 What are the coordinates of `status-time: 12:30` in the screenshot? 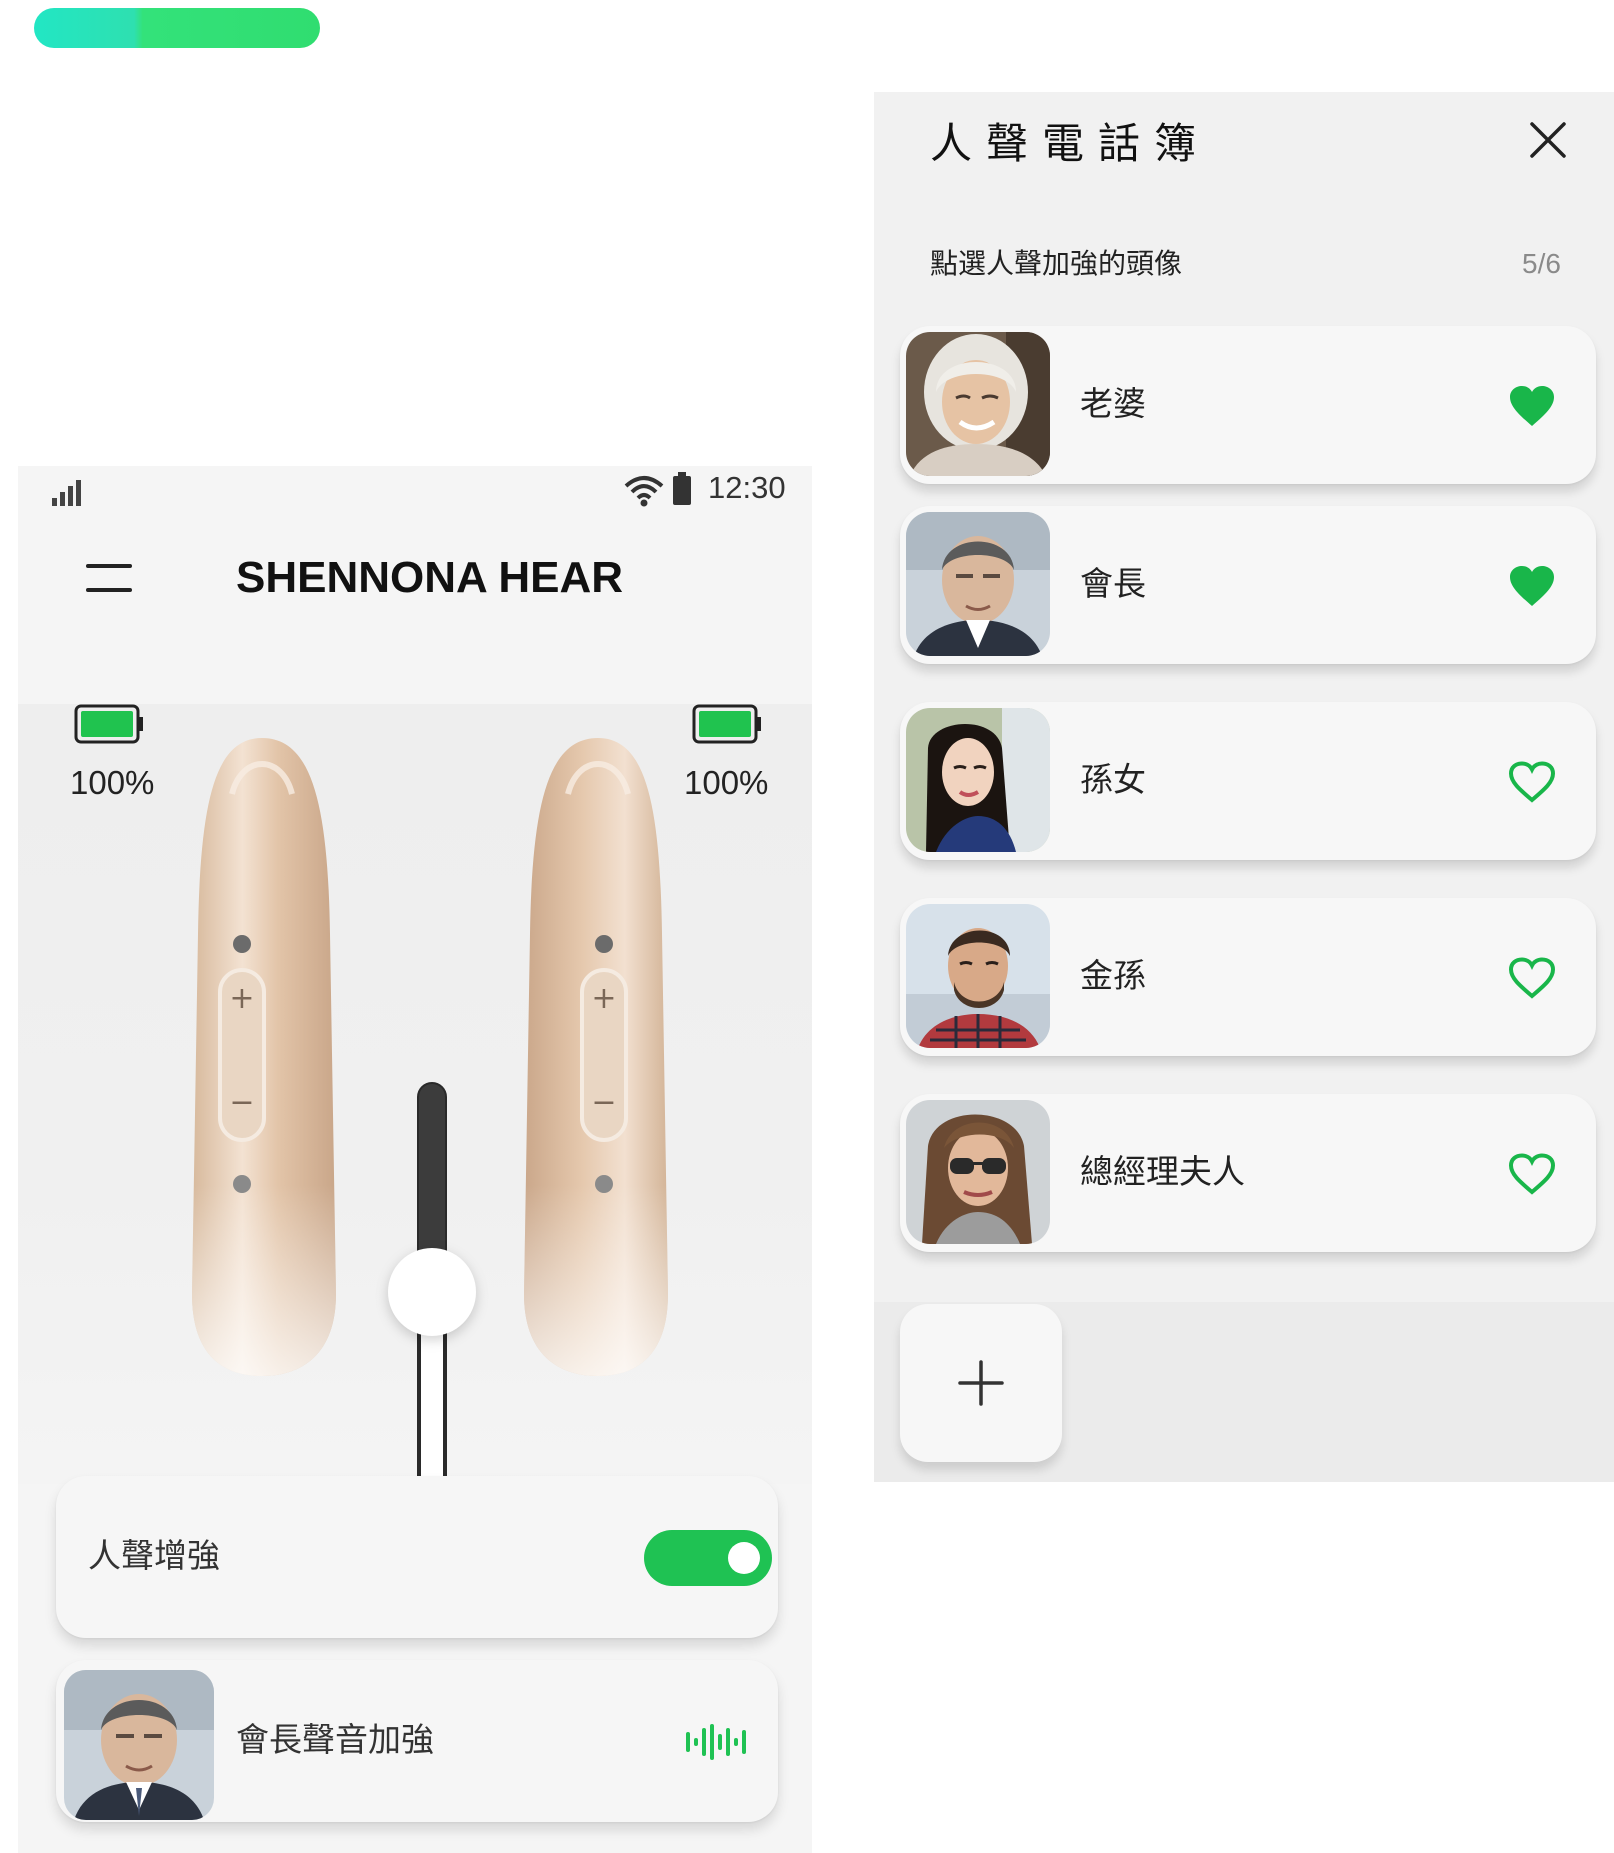 It's located at (747, 487).